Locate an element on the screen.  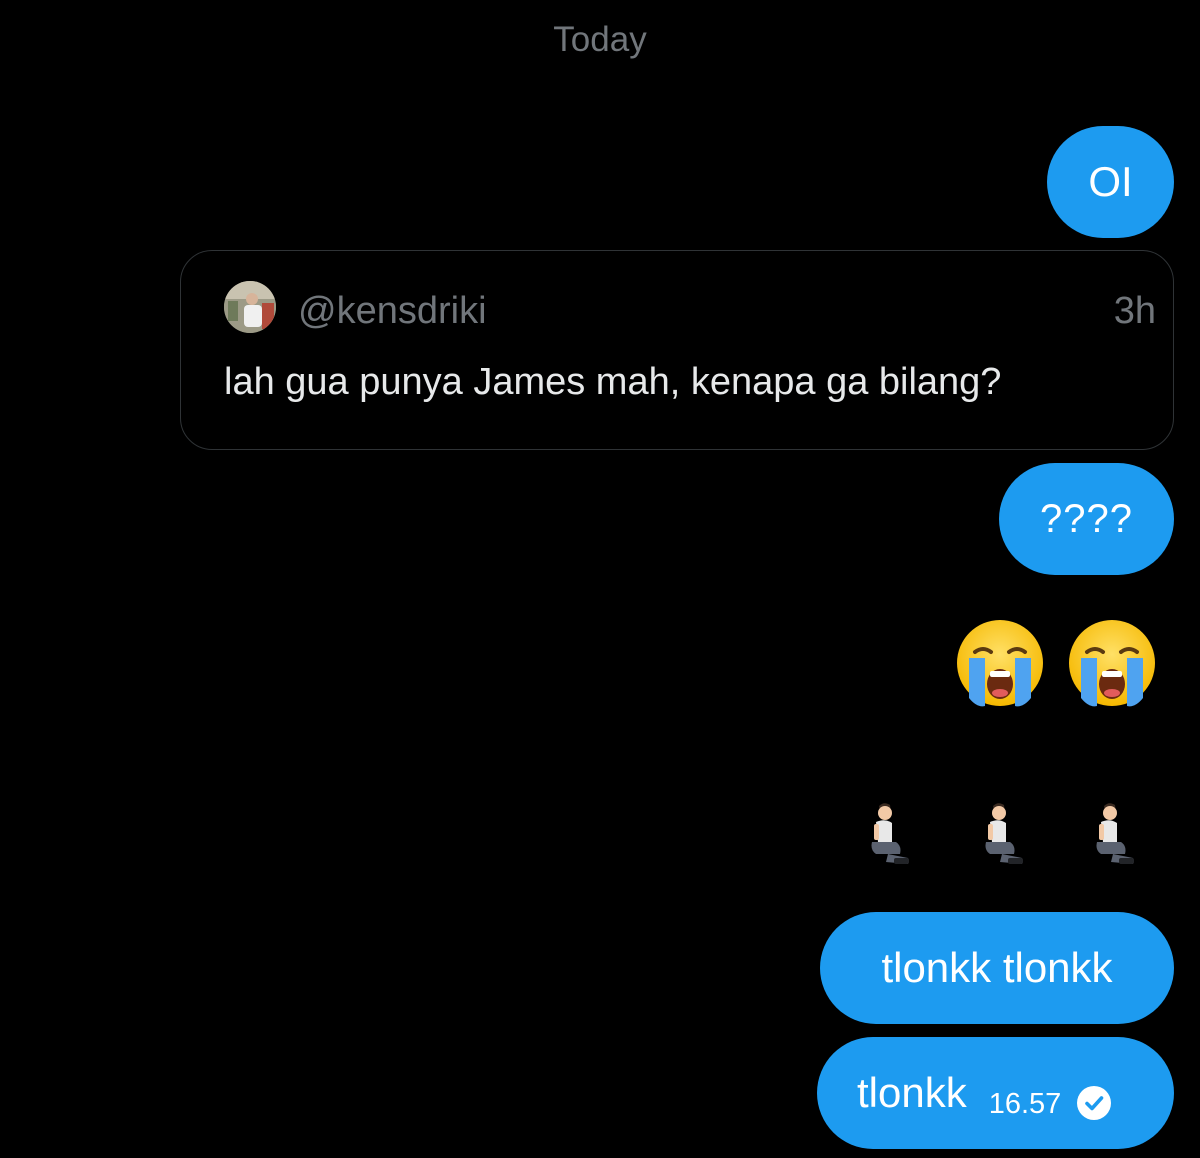
sent-message-bubble: tlonkk tlonkk is located at coordinates (997, 968).